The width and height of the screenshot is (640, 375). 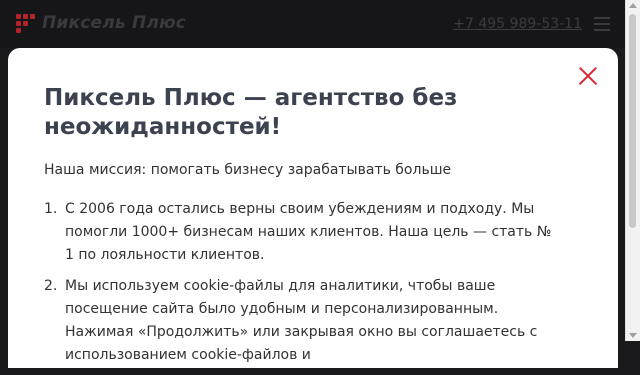 What do you see at coordinates (25, 23) in the screenshot?
I see `logo-icon` at bounding box center [25, 23].